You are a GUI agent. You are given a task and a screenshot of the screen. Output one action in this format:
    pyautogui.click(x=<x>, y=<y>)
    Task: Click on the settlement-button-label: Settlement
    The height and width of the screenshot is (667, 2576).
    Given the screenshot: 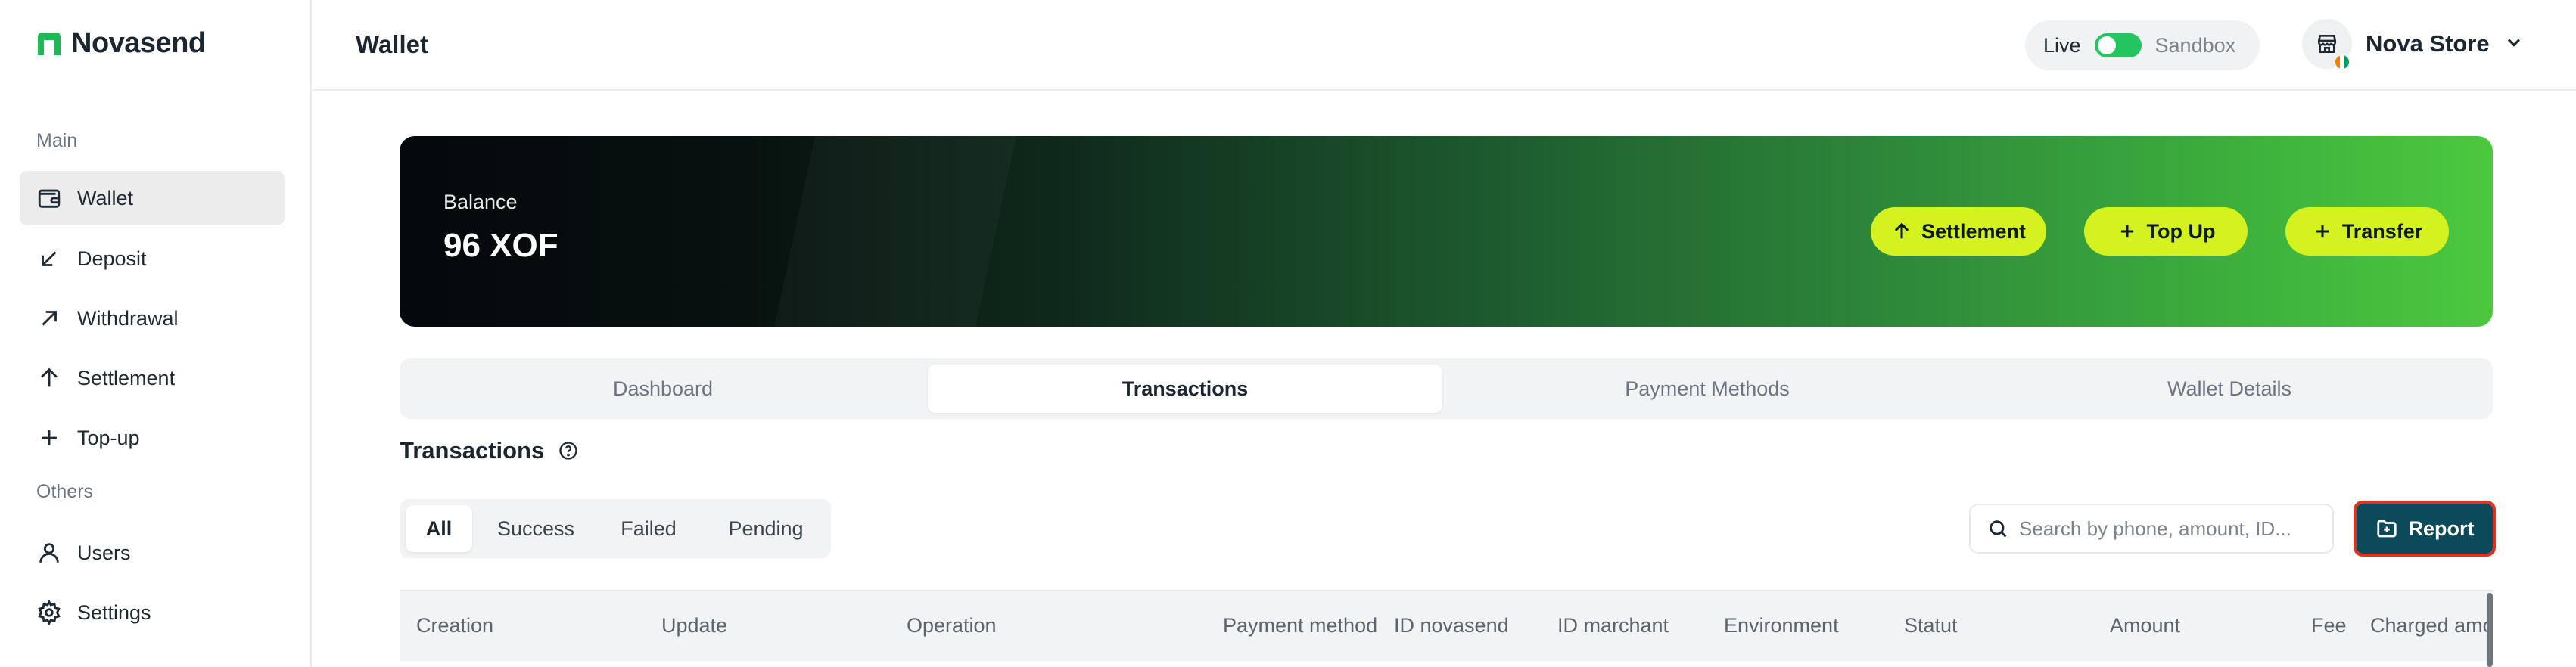 What is the action you would take?
    pyautogui.click(x=1974, y=231)
    